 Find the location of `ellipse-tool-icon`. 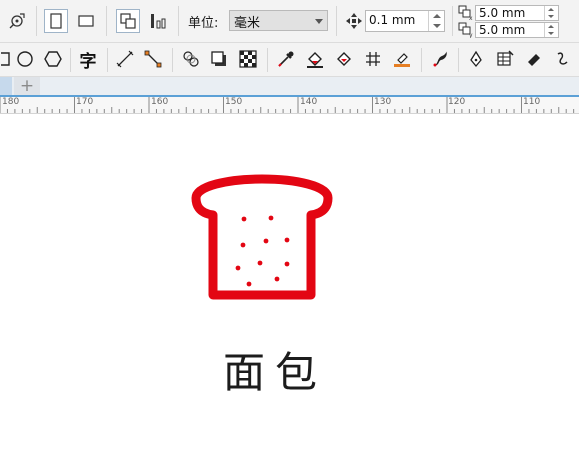

ellipse-tool-icon is located at coordinates (25, 59).